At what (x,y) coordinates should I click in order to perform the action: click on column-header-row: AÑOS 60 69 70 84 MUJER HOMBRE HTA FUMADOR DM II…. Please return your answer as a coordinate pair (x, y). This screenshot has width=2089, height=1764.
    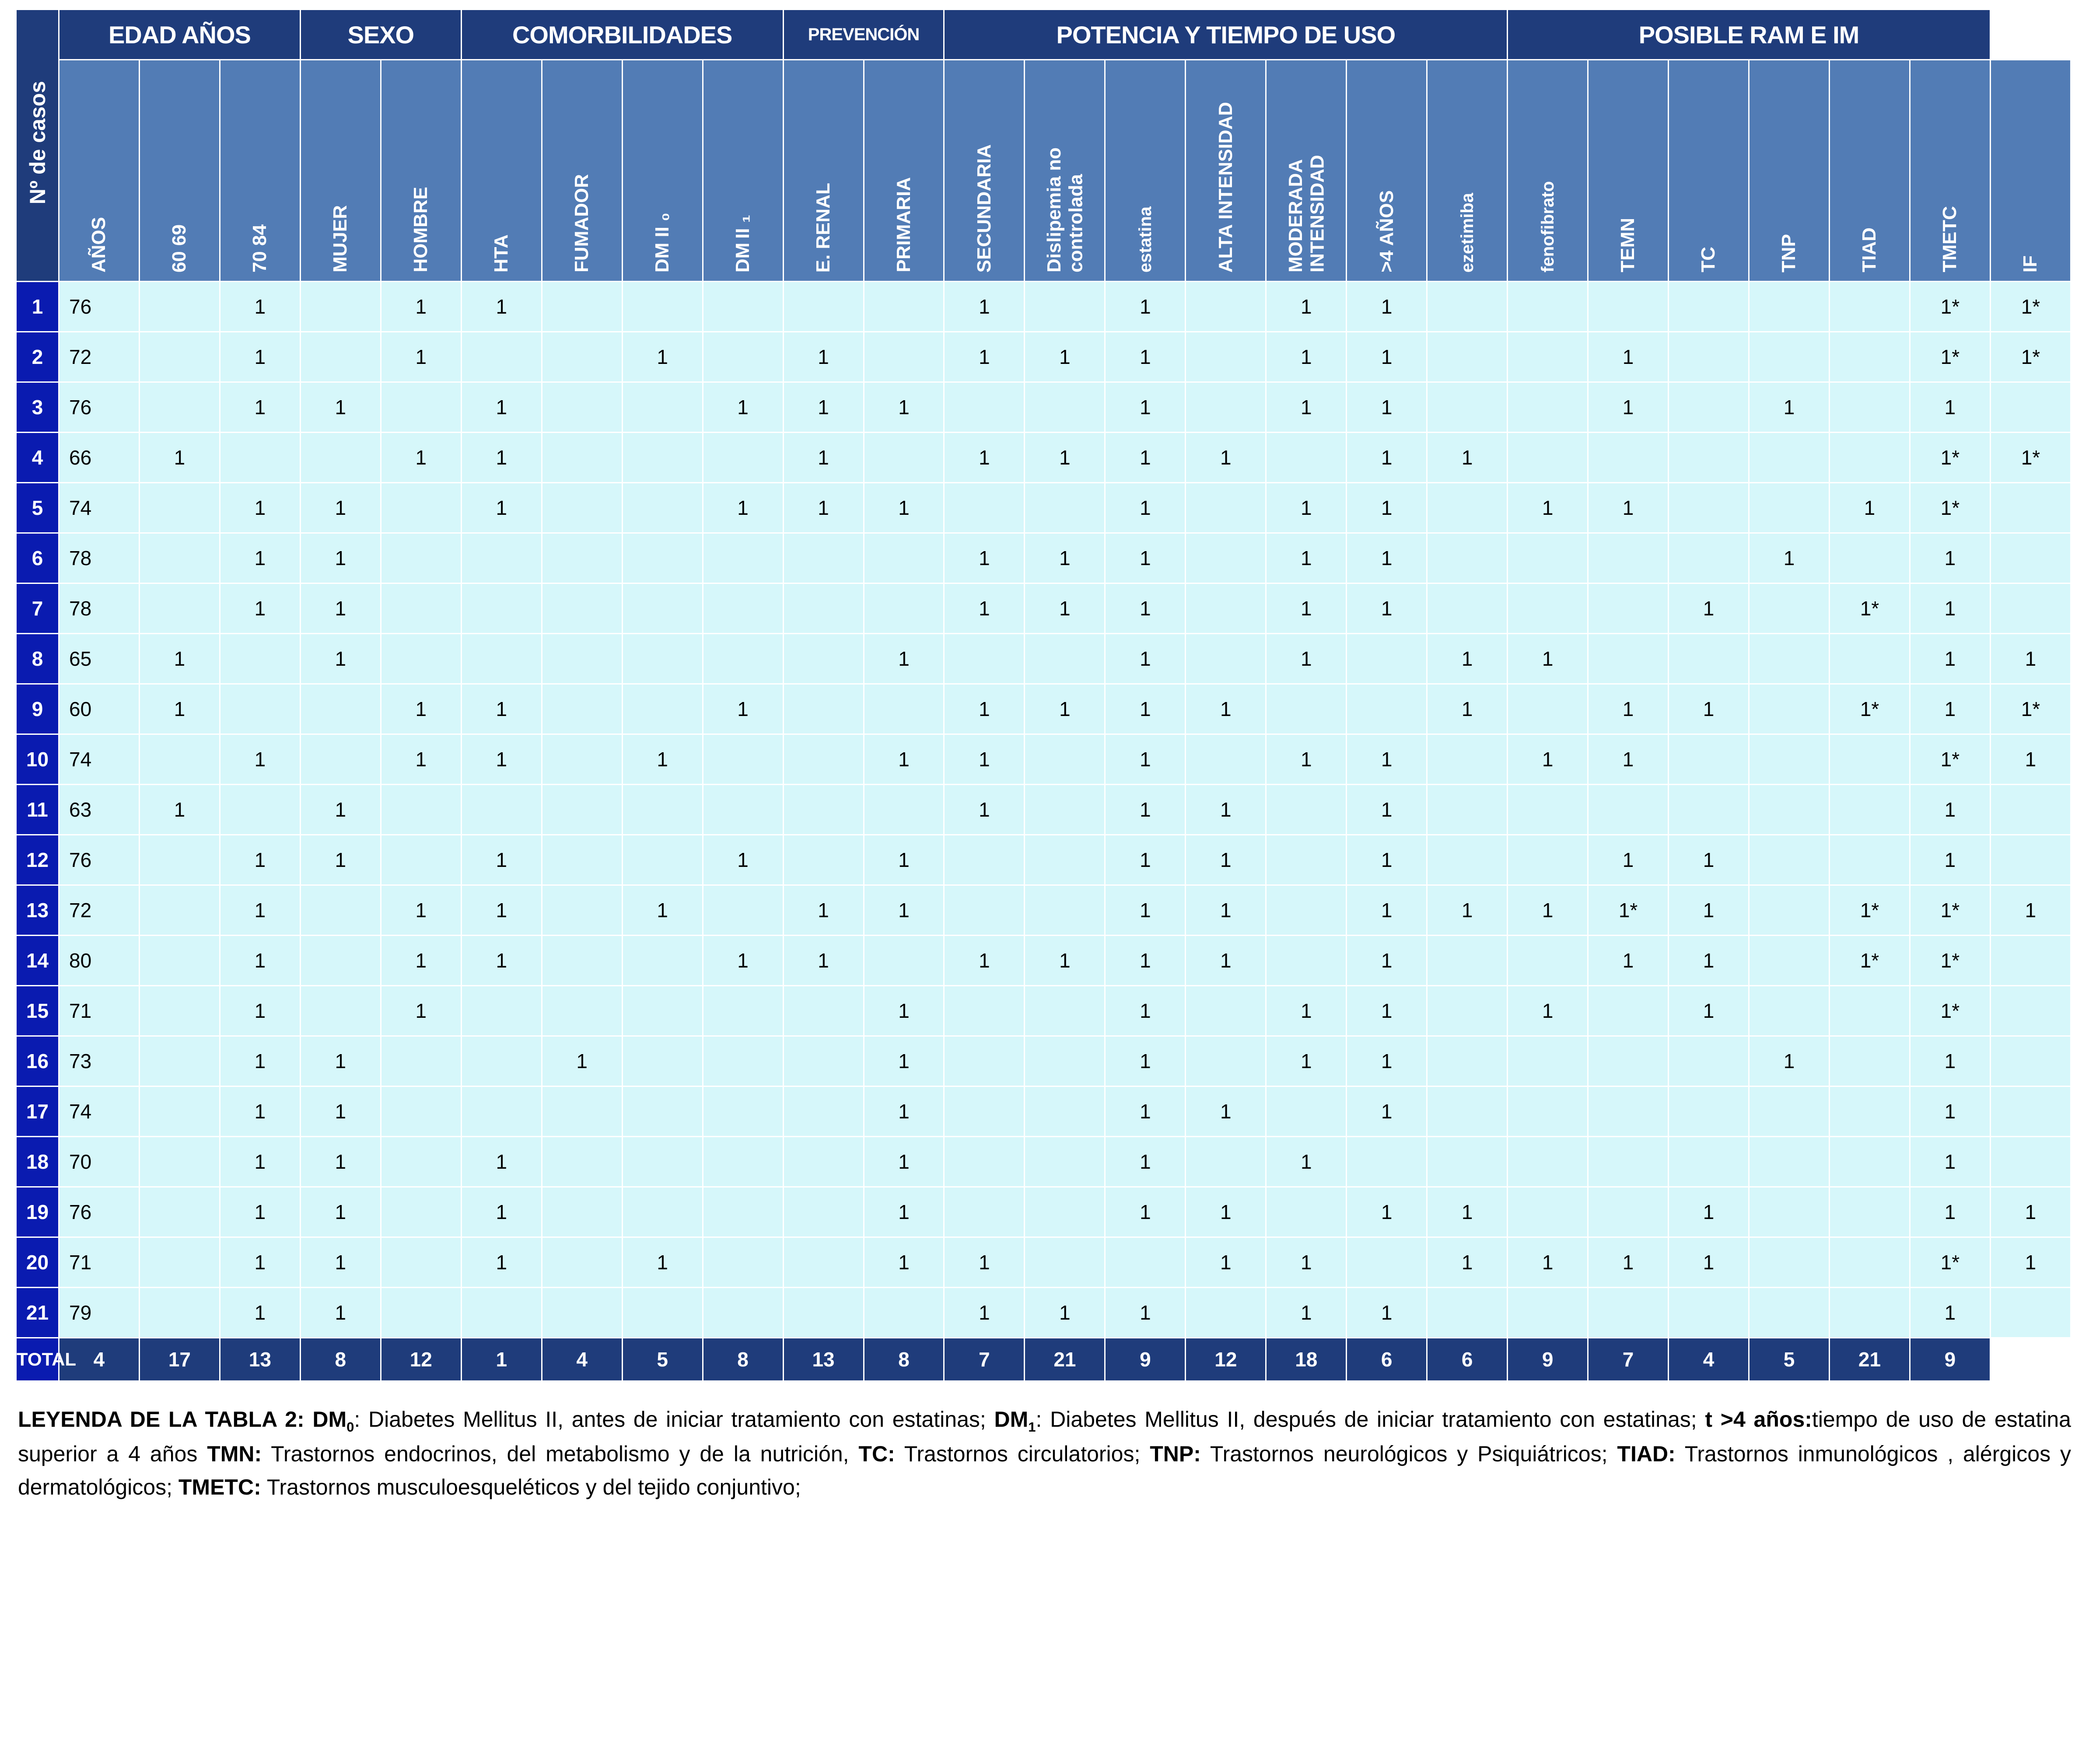
    Looking at the image, I should click on (1043, 171).